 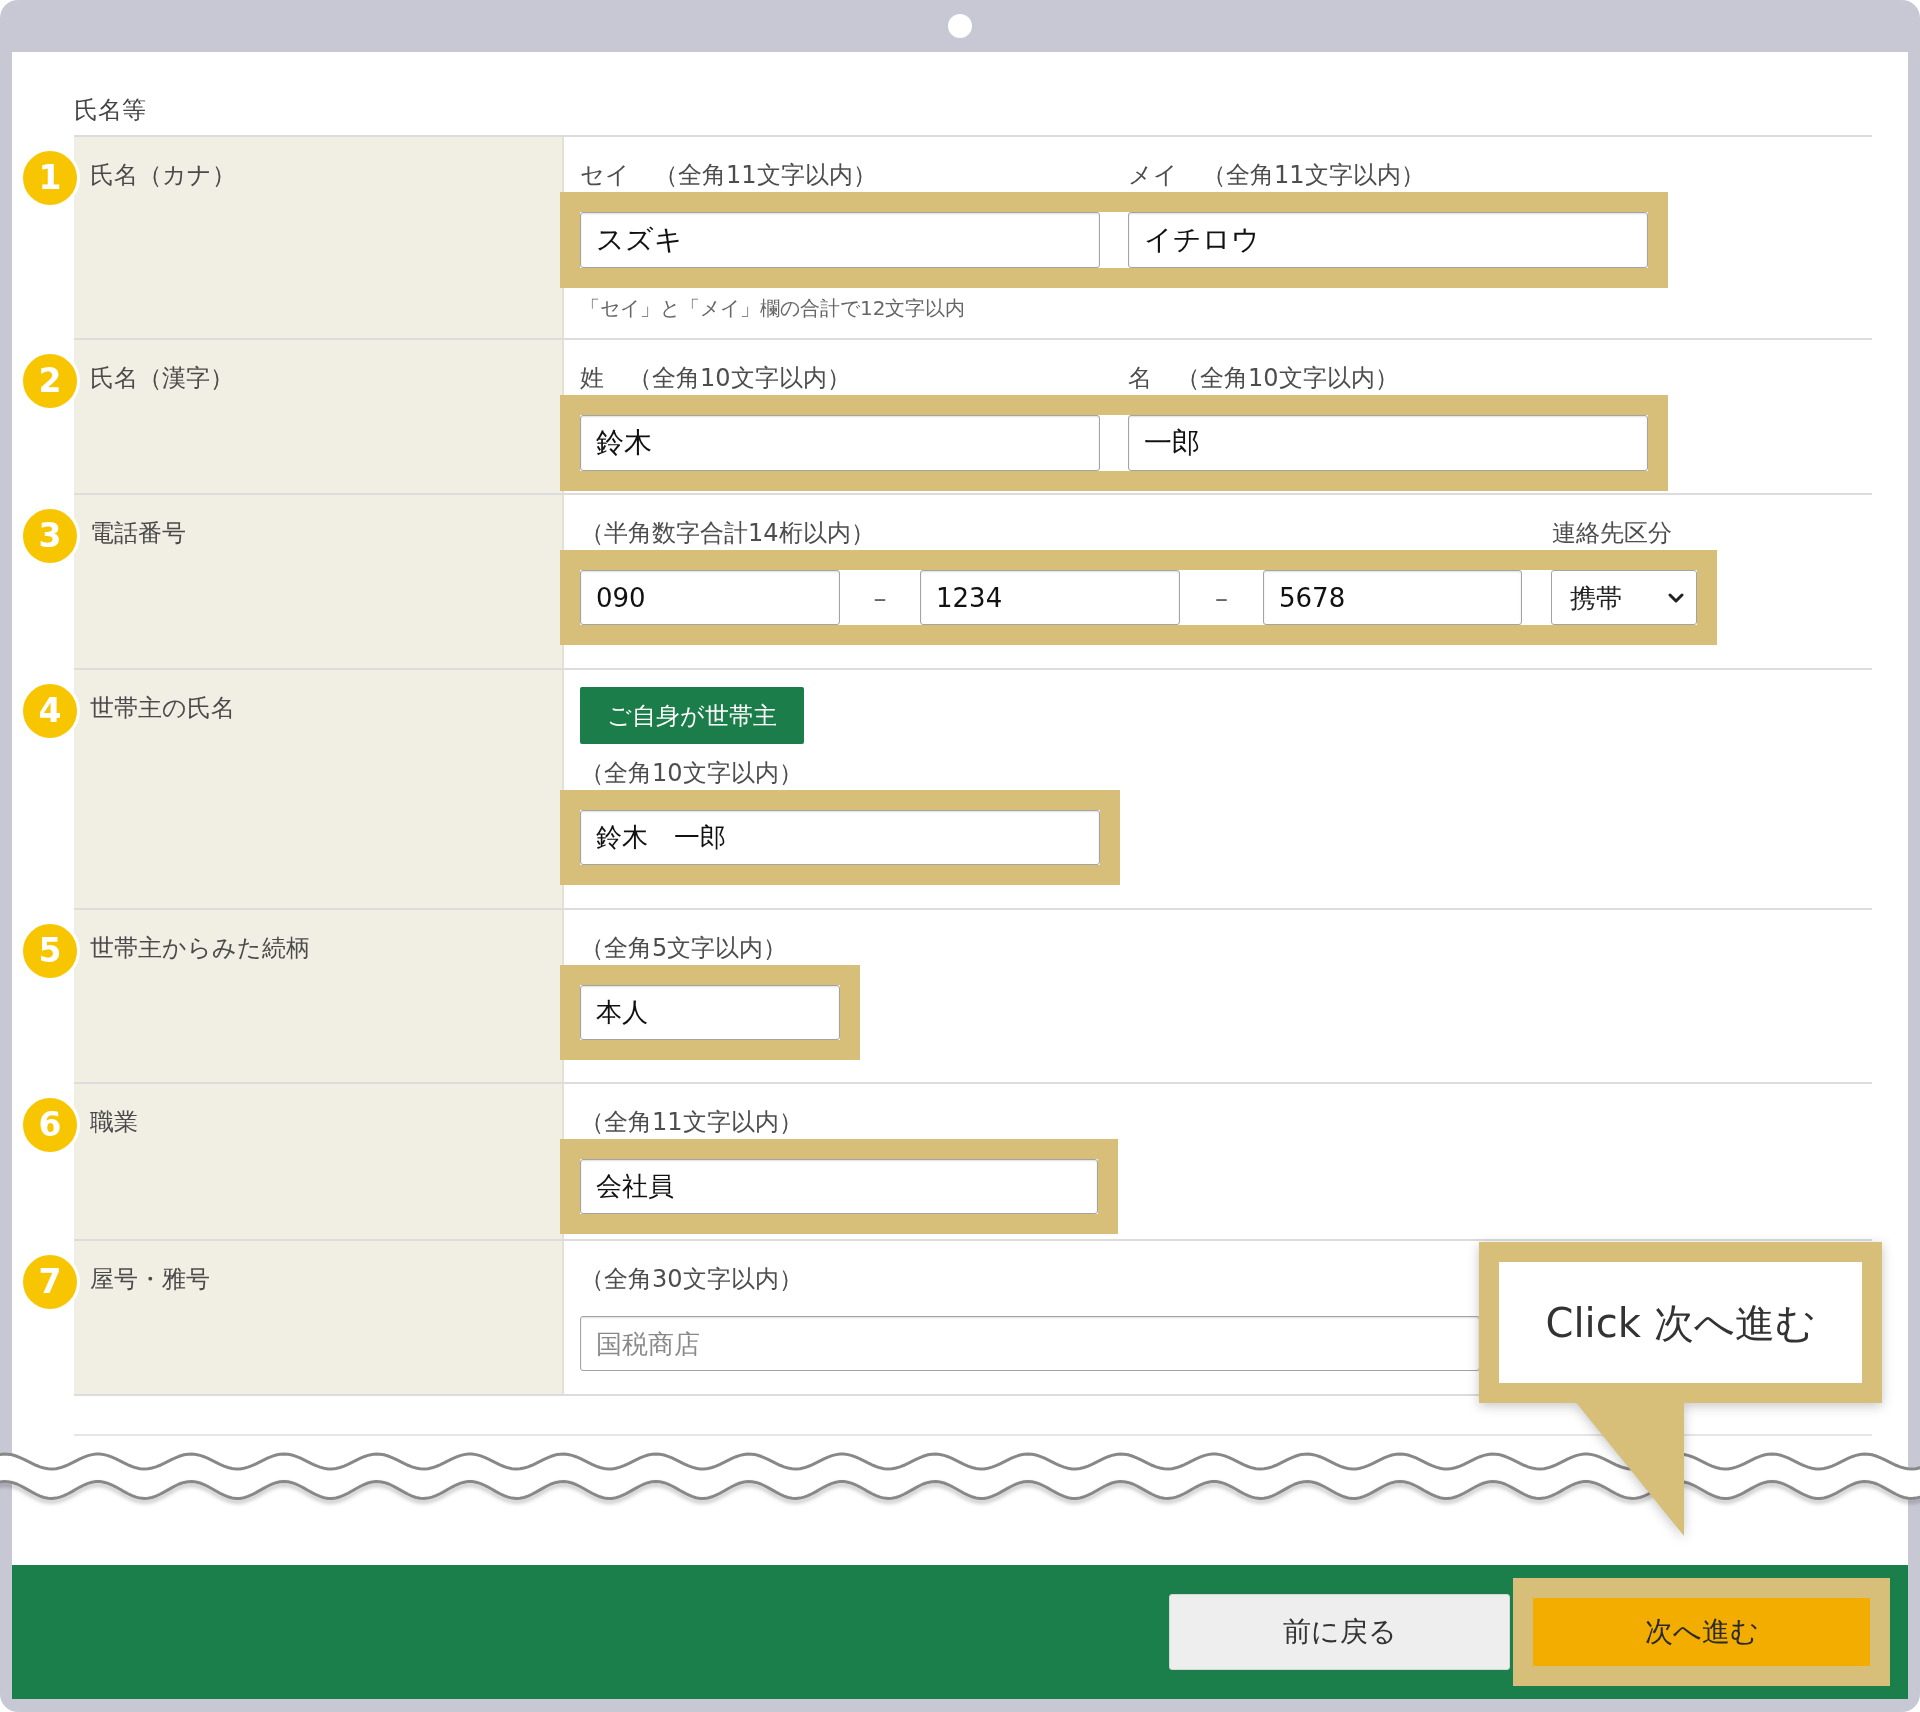 What do you see at coordinates (50, 536) in the screenshot?
I see `step-number-badge: 3` at bounding box center [50, 536].